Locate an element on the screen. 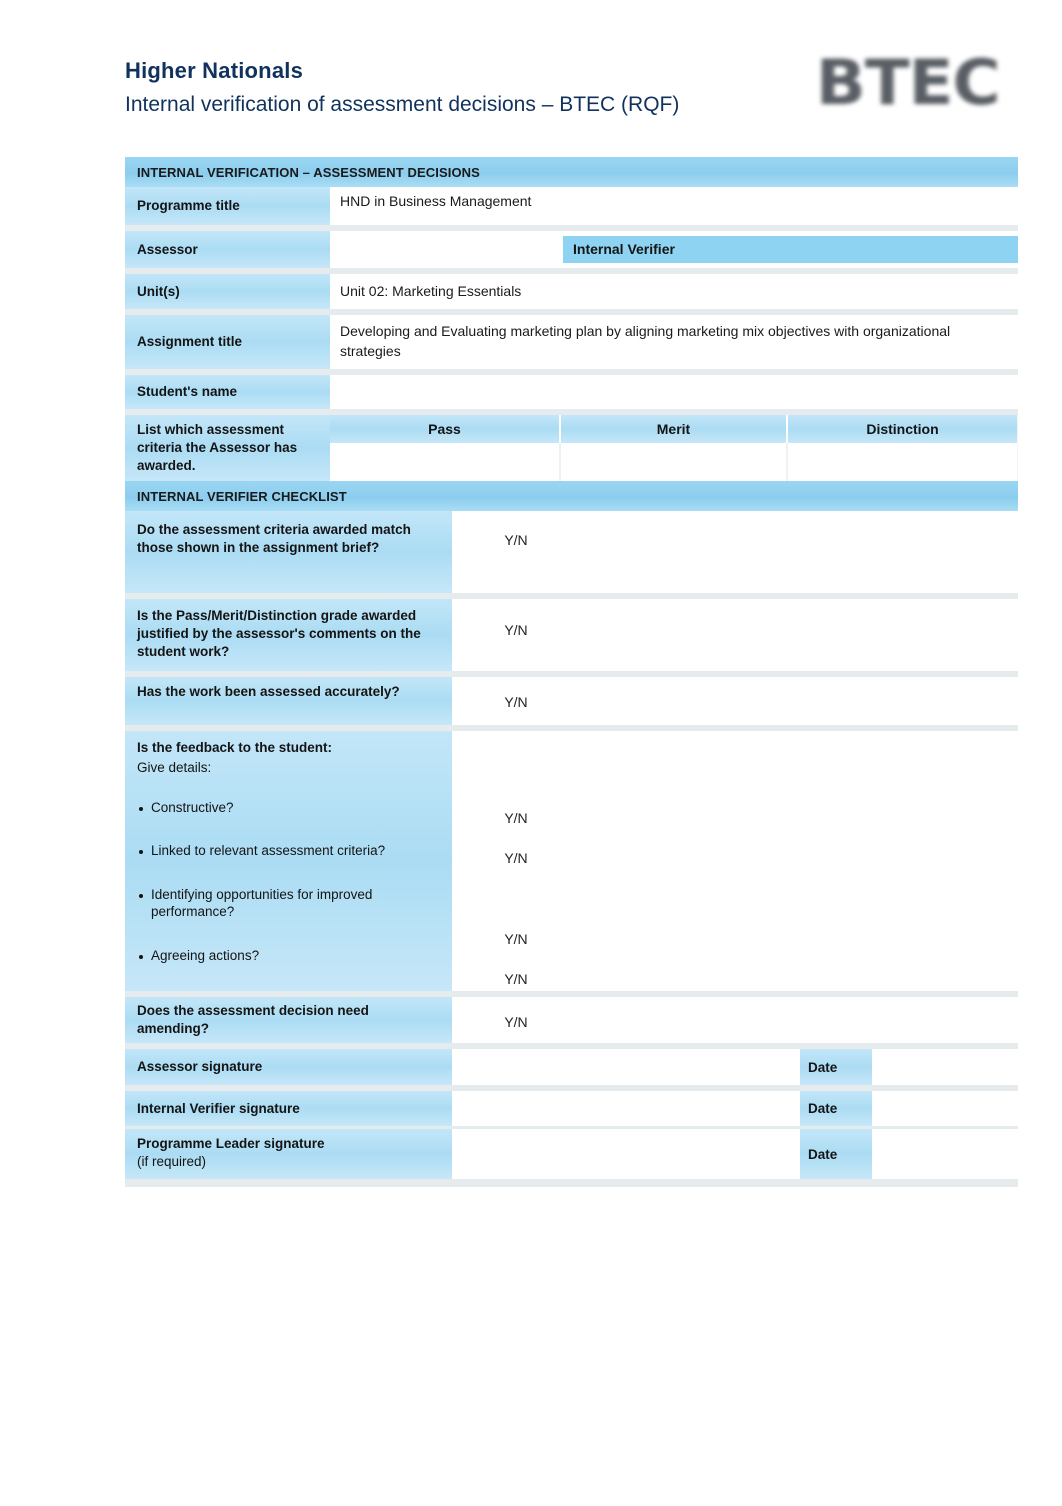 The image size is (1062, 1506). criteria-column-pass: Pass is located at coordinates (444, 429).